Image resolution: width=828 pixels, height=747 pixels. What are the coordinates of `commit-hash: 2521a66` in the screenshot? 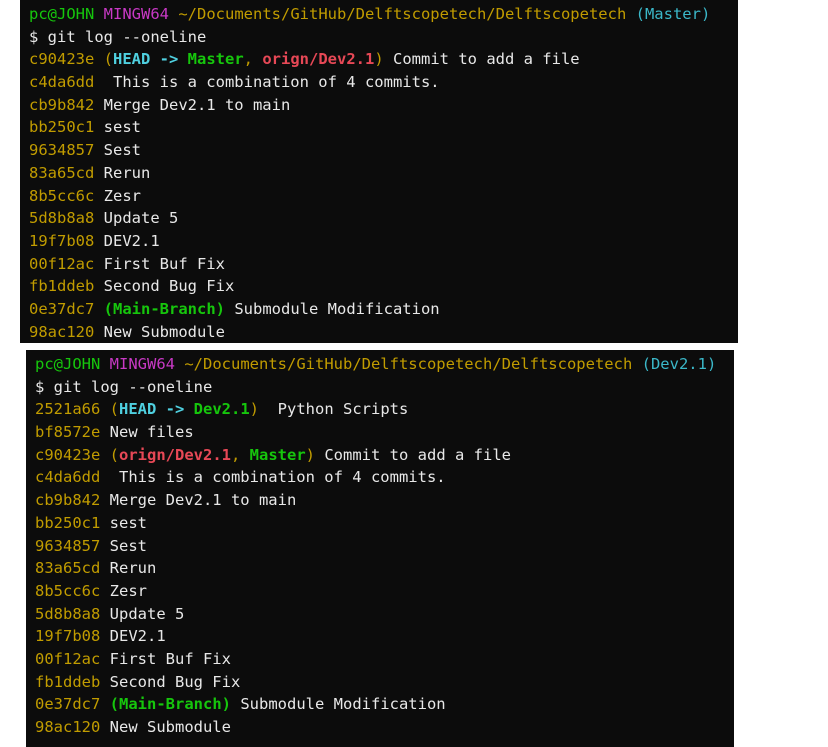 It's located at (68, 409).